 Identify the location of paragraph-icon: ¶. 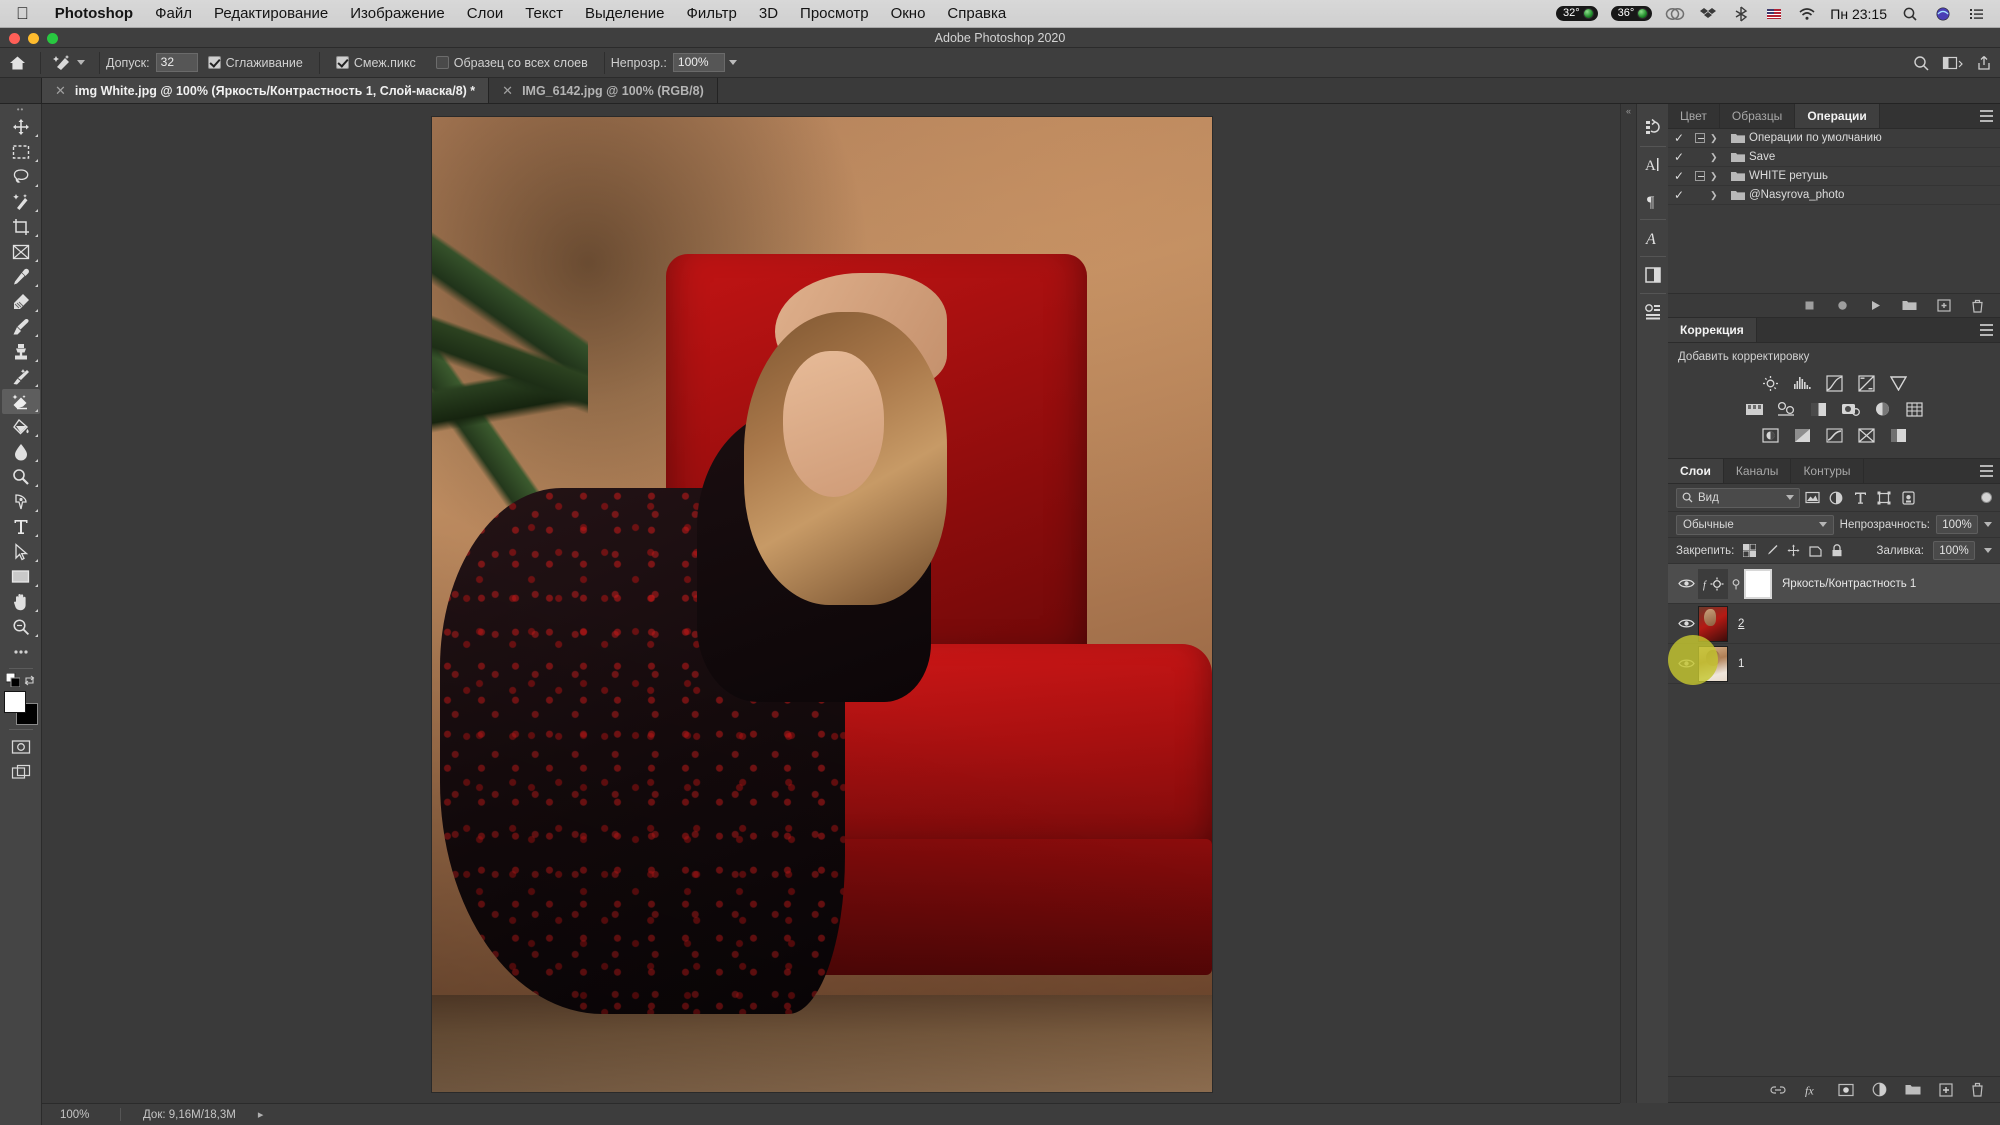
(1653, 201).